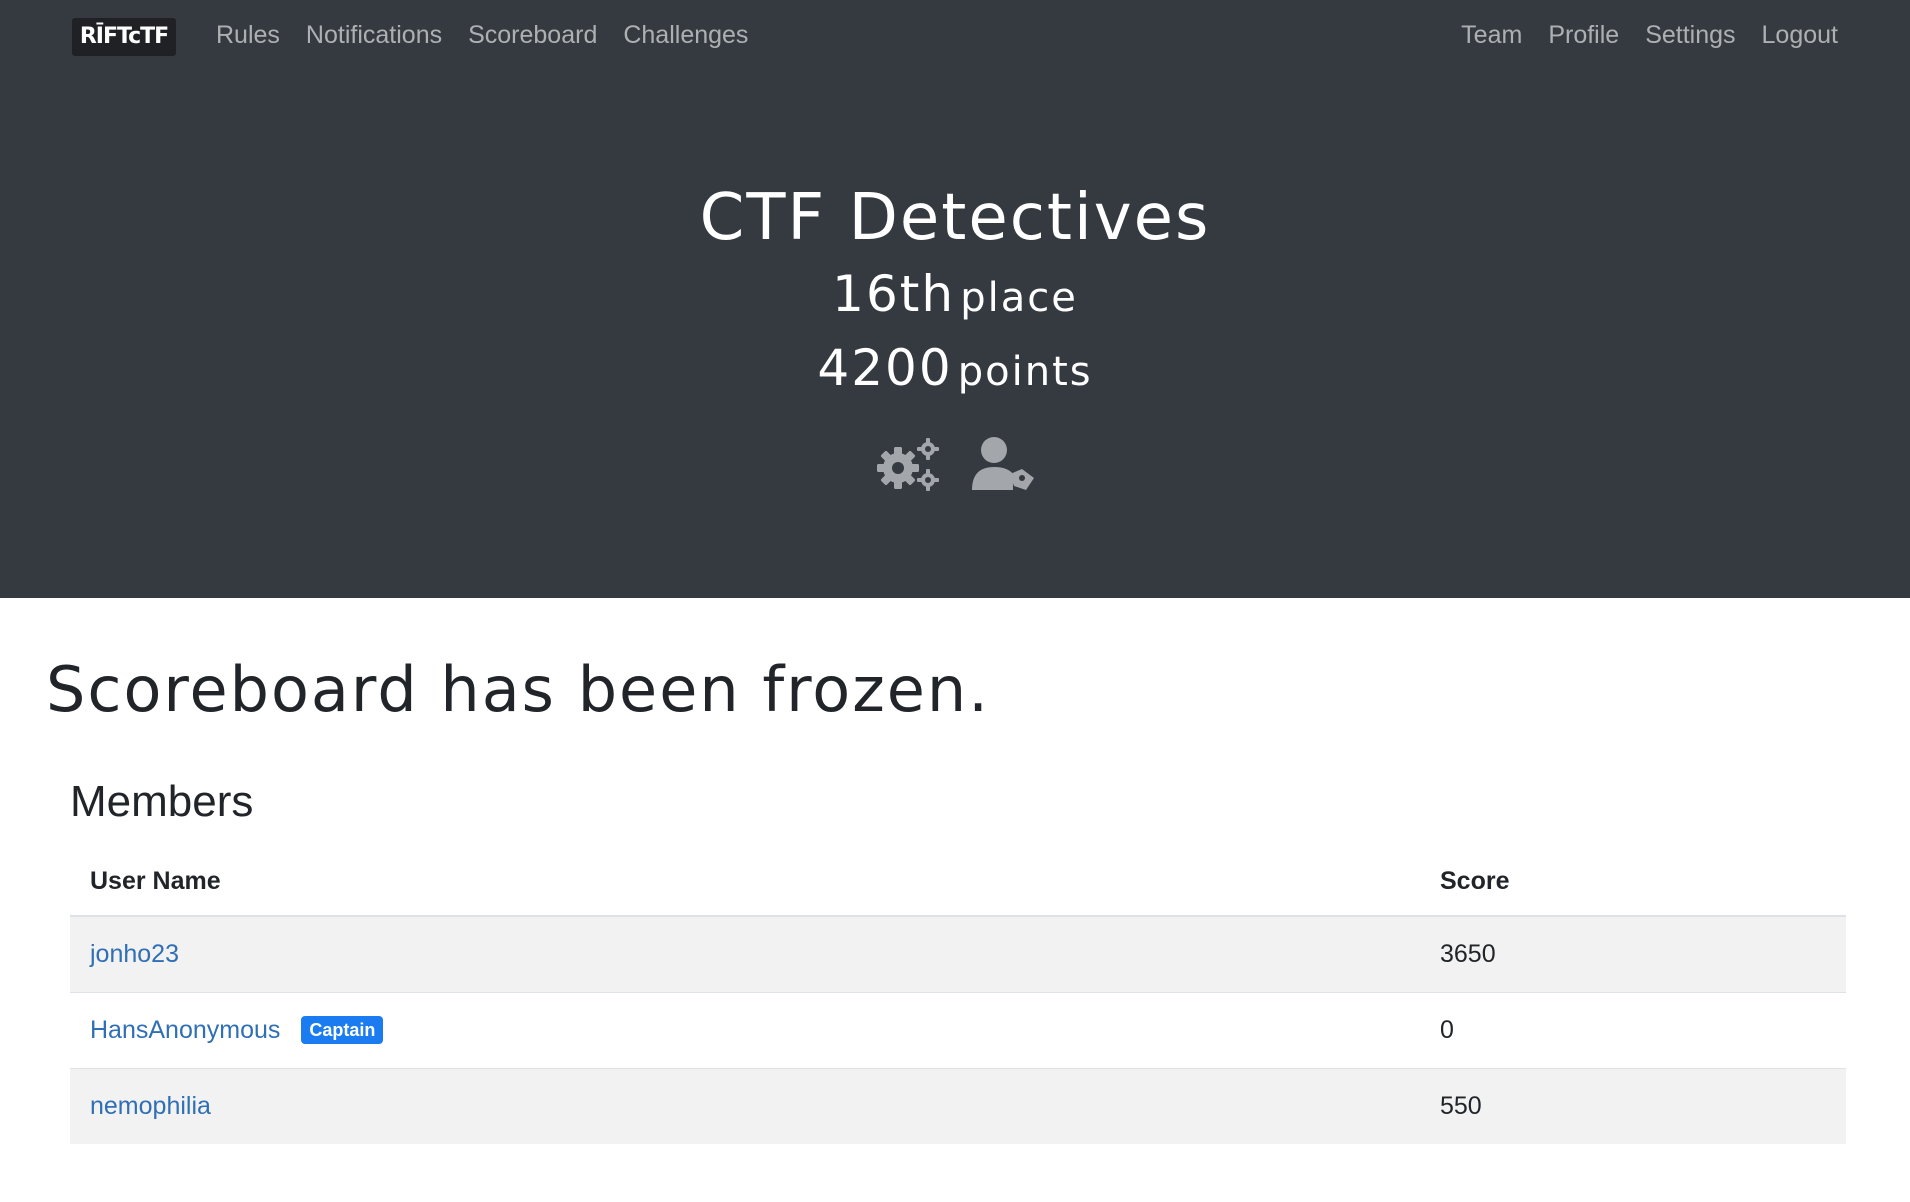 The width and height of the screenshot is (1910, 1202). I want to click on team-actions, so click(955, 466).